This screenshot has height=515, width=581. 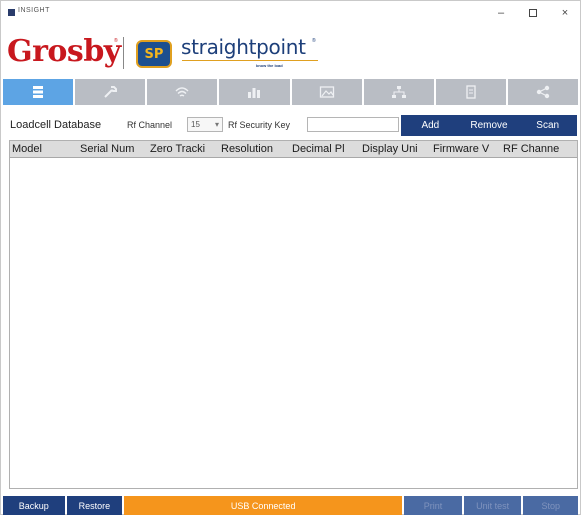 I want to click on straightpoint-badge-icon: SP, so click(x=154, y=54).